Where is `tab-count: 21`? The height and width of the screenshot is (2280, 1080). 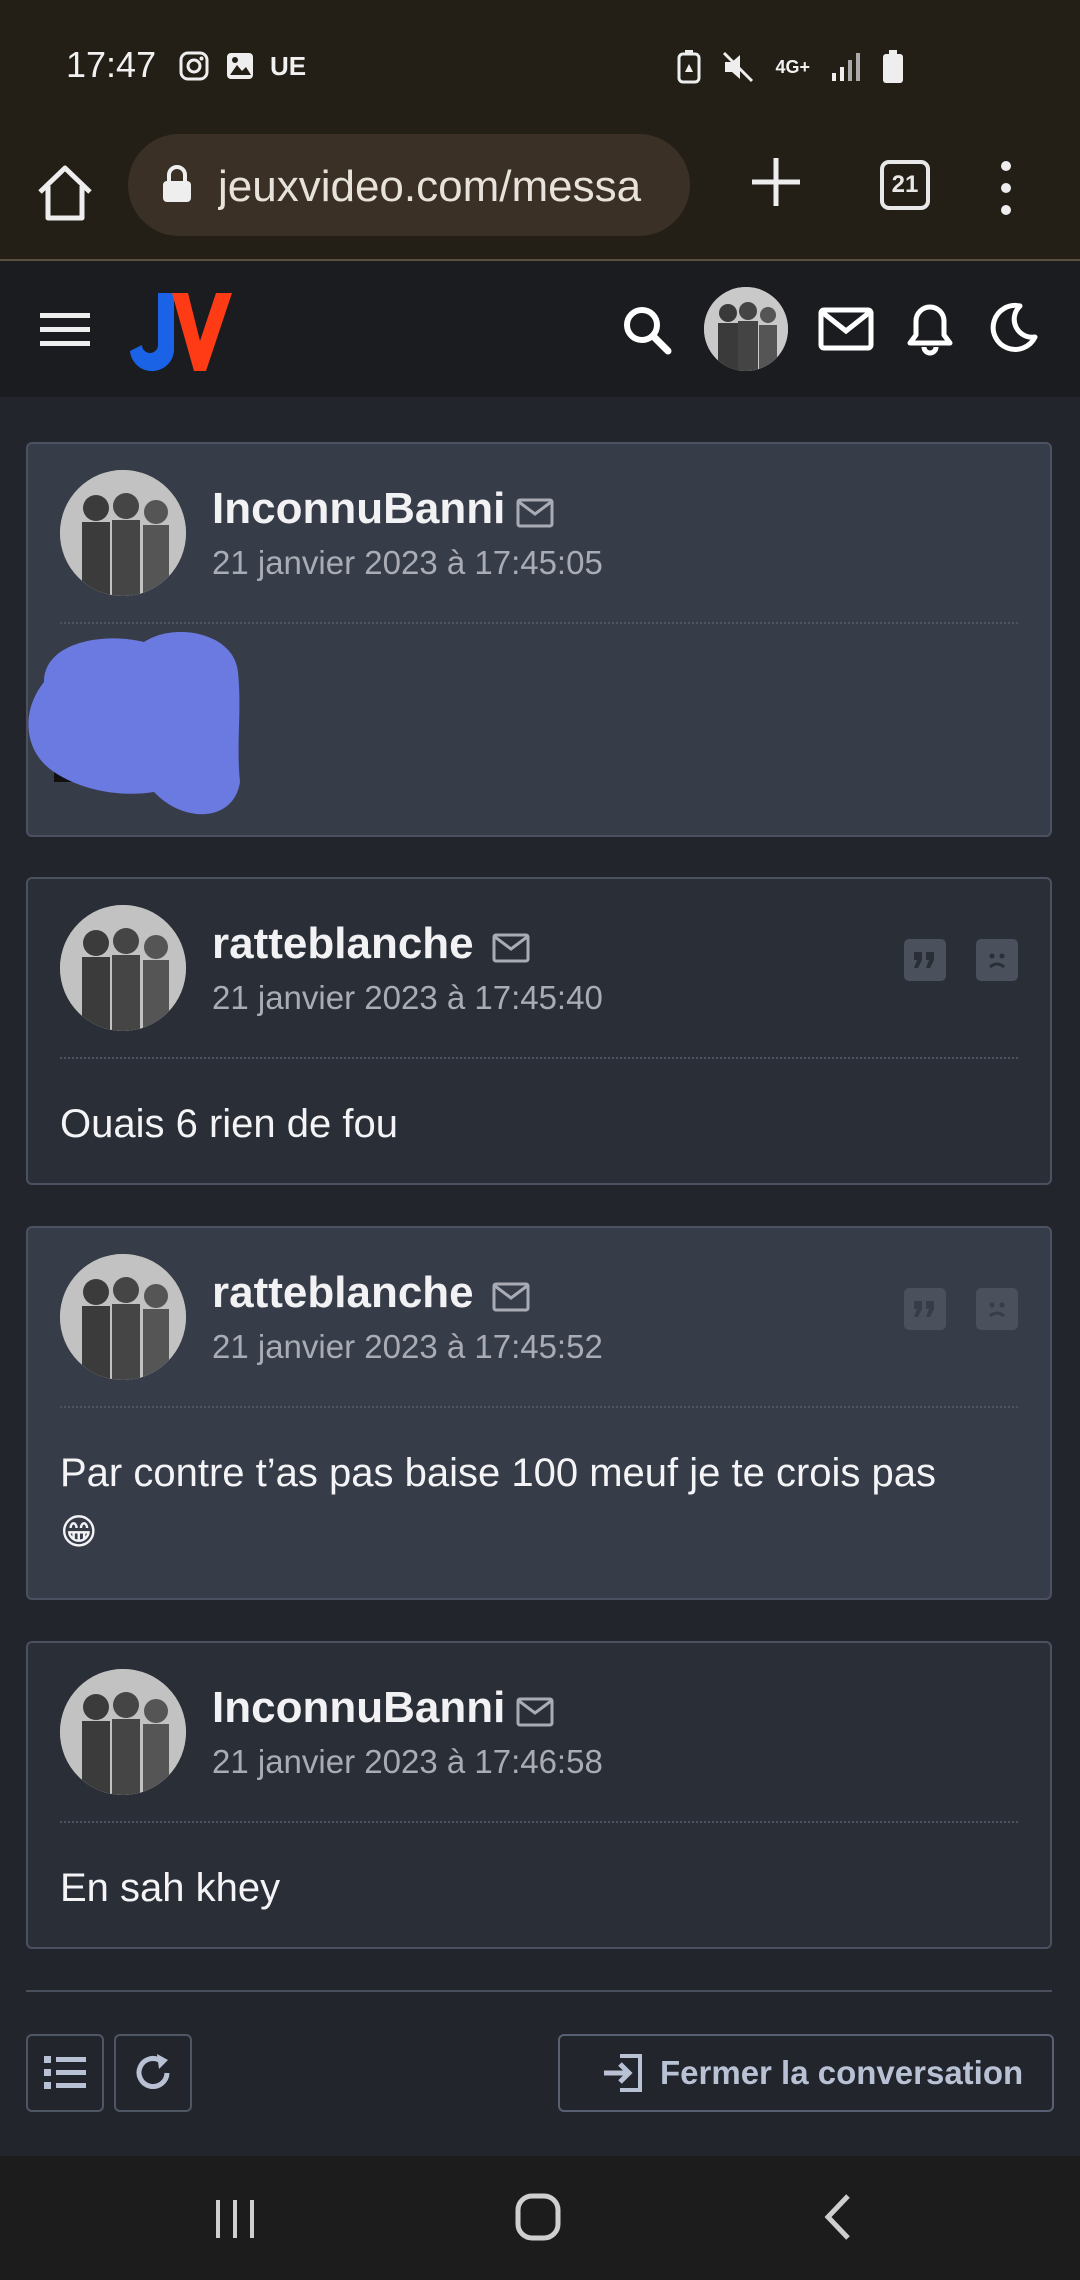 tab-count: 21 is located at coordinates (905, 184).